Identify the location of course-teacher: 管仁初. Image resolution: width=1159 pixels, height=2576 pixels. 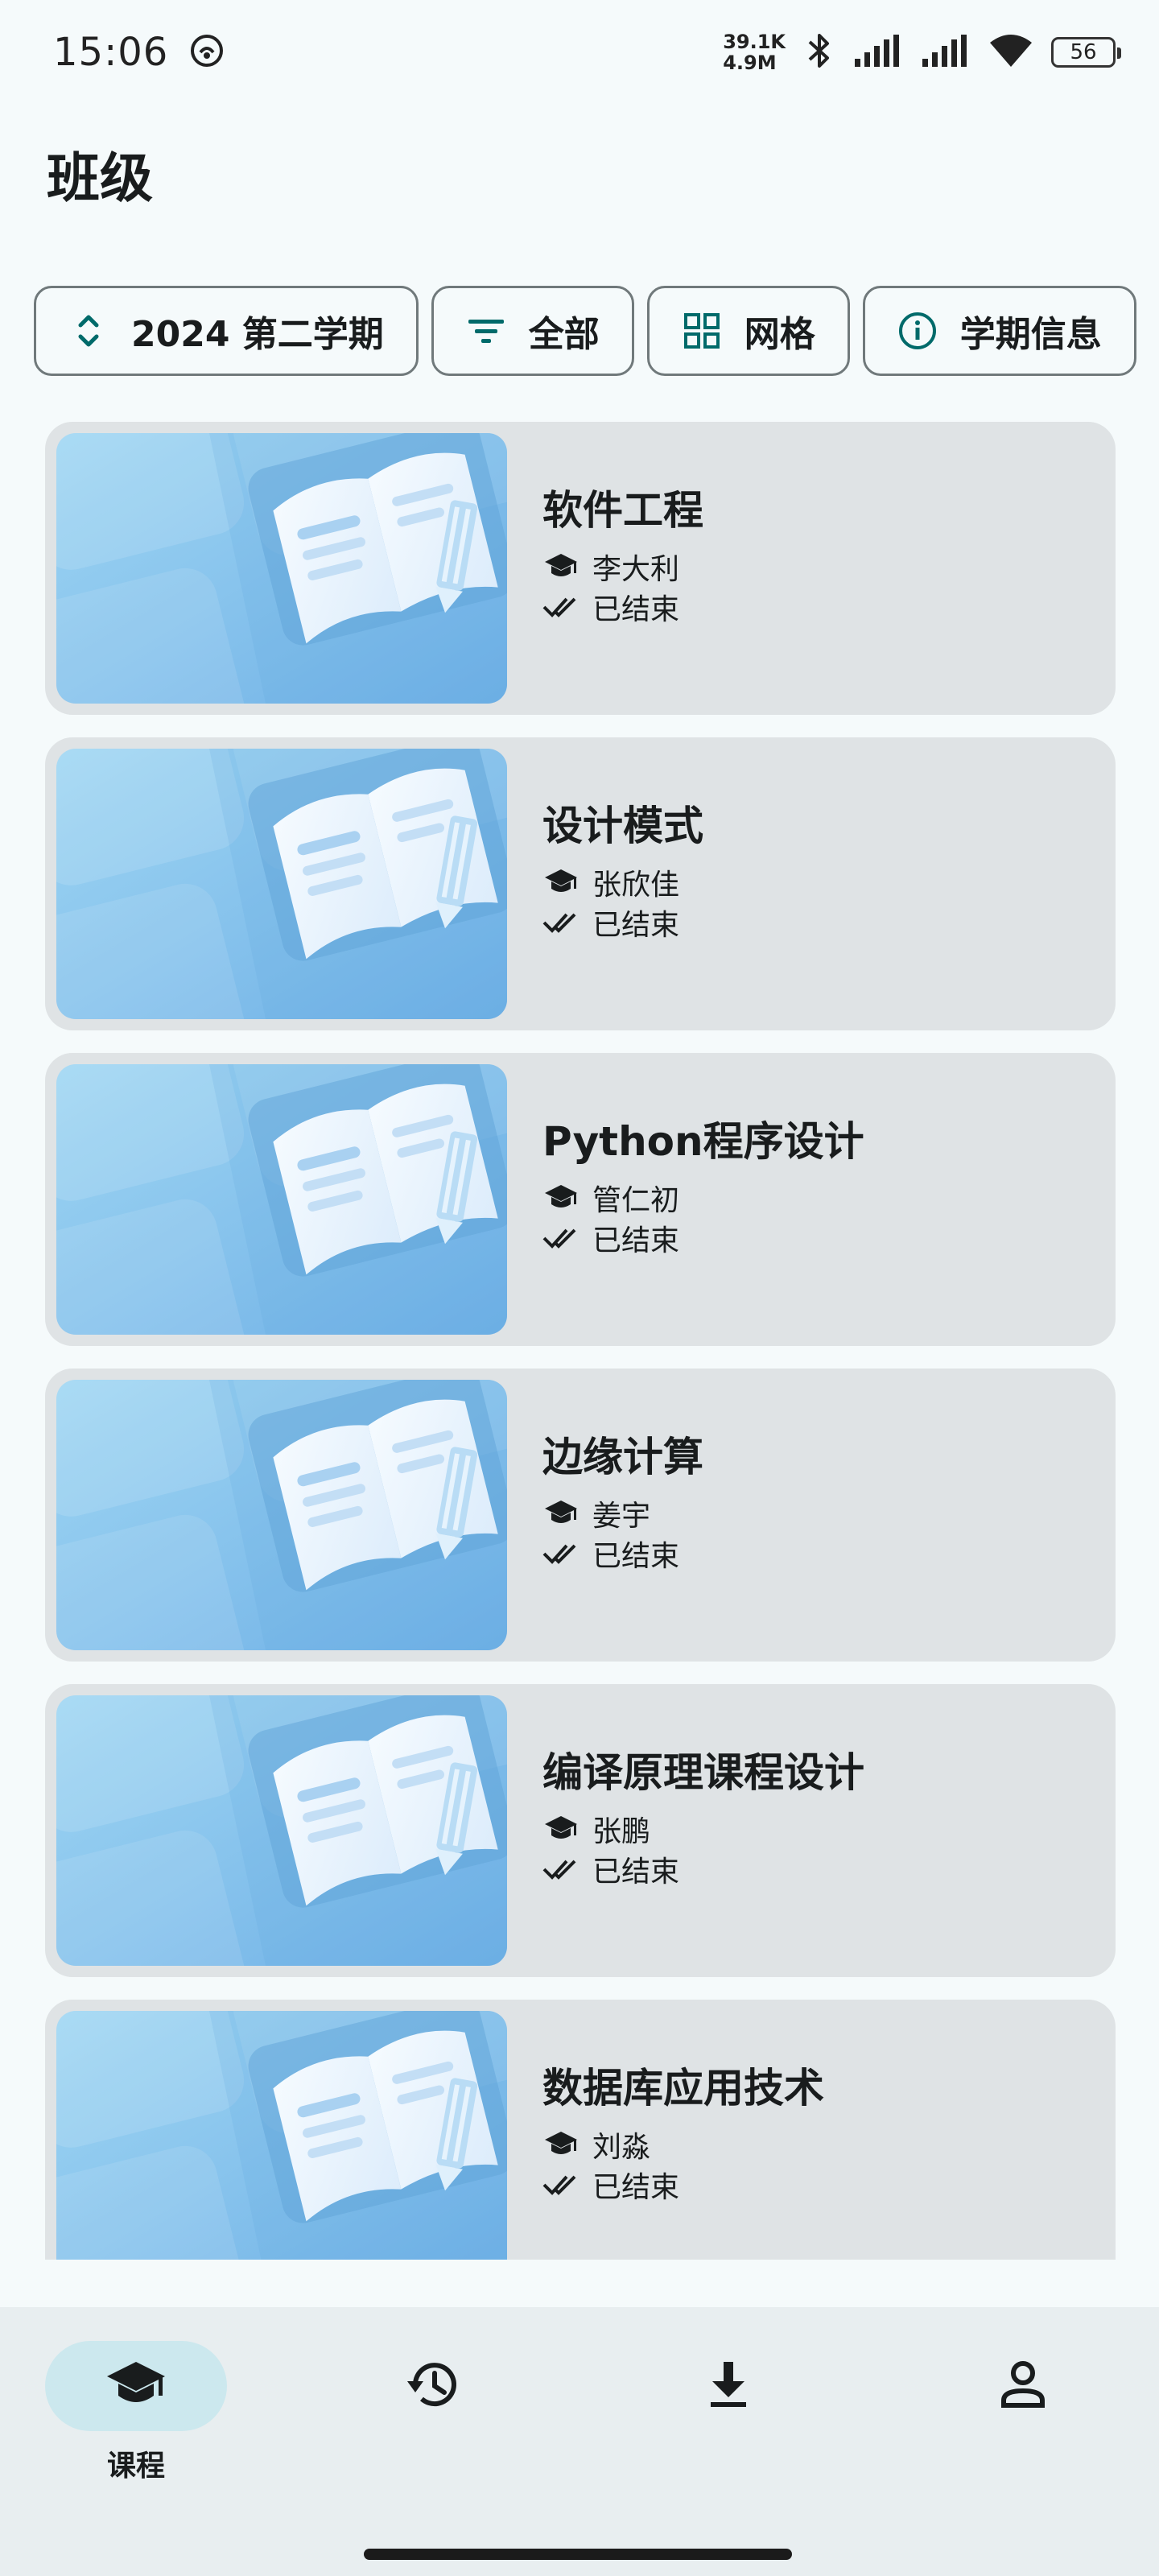
(636, 1200).